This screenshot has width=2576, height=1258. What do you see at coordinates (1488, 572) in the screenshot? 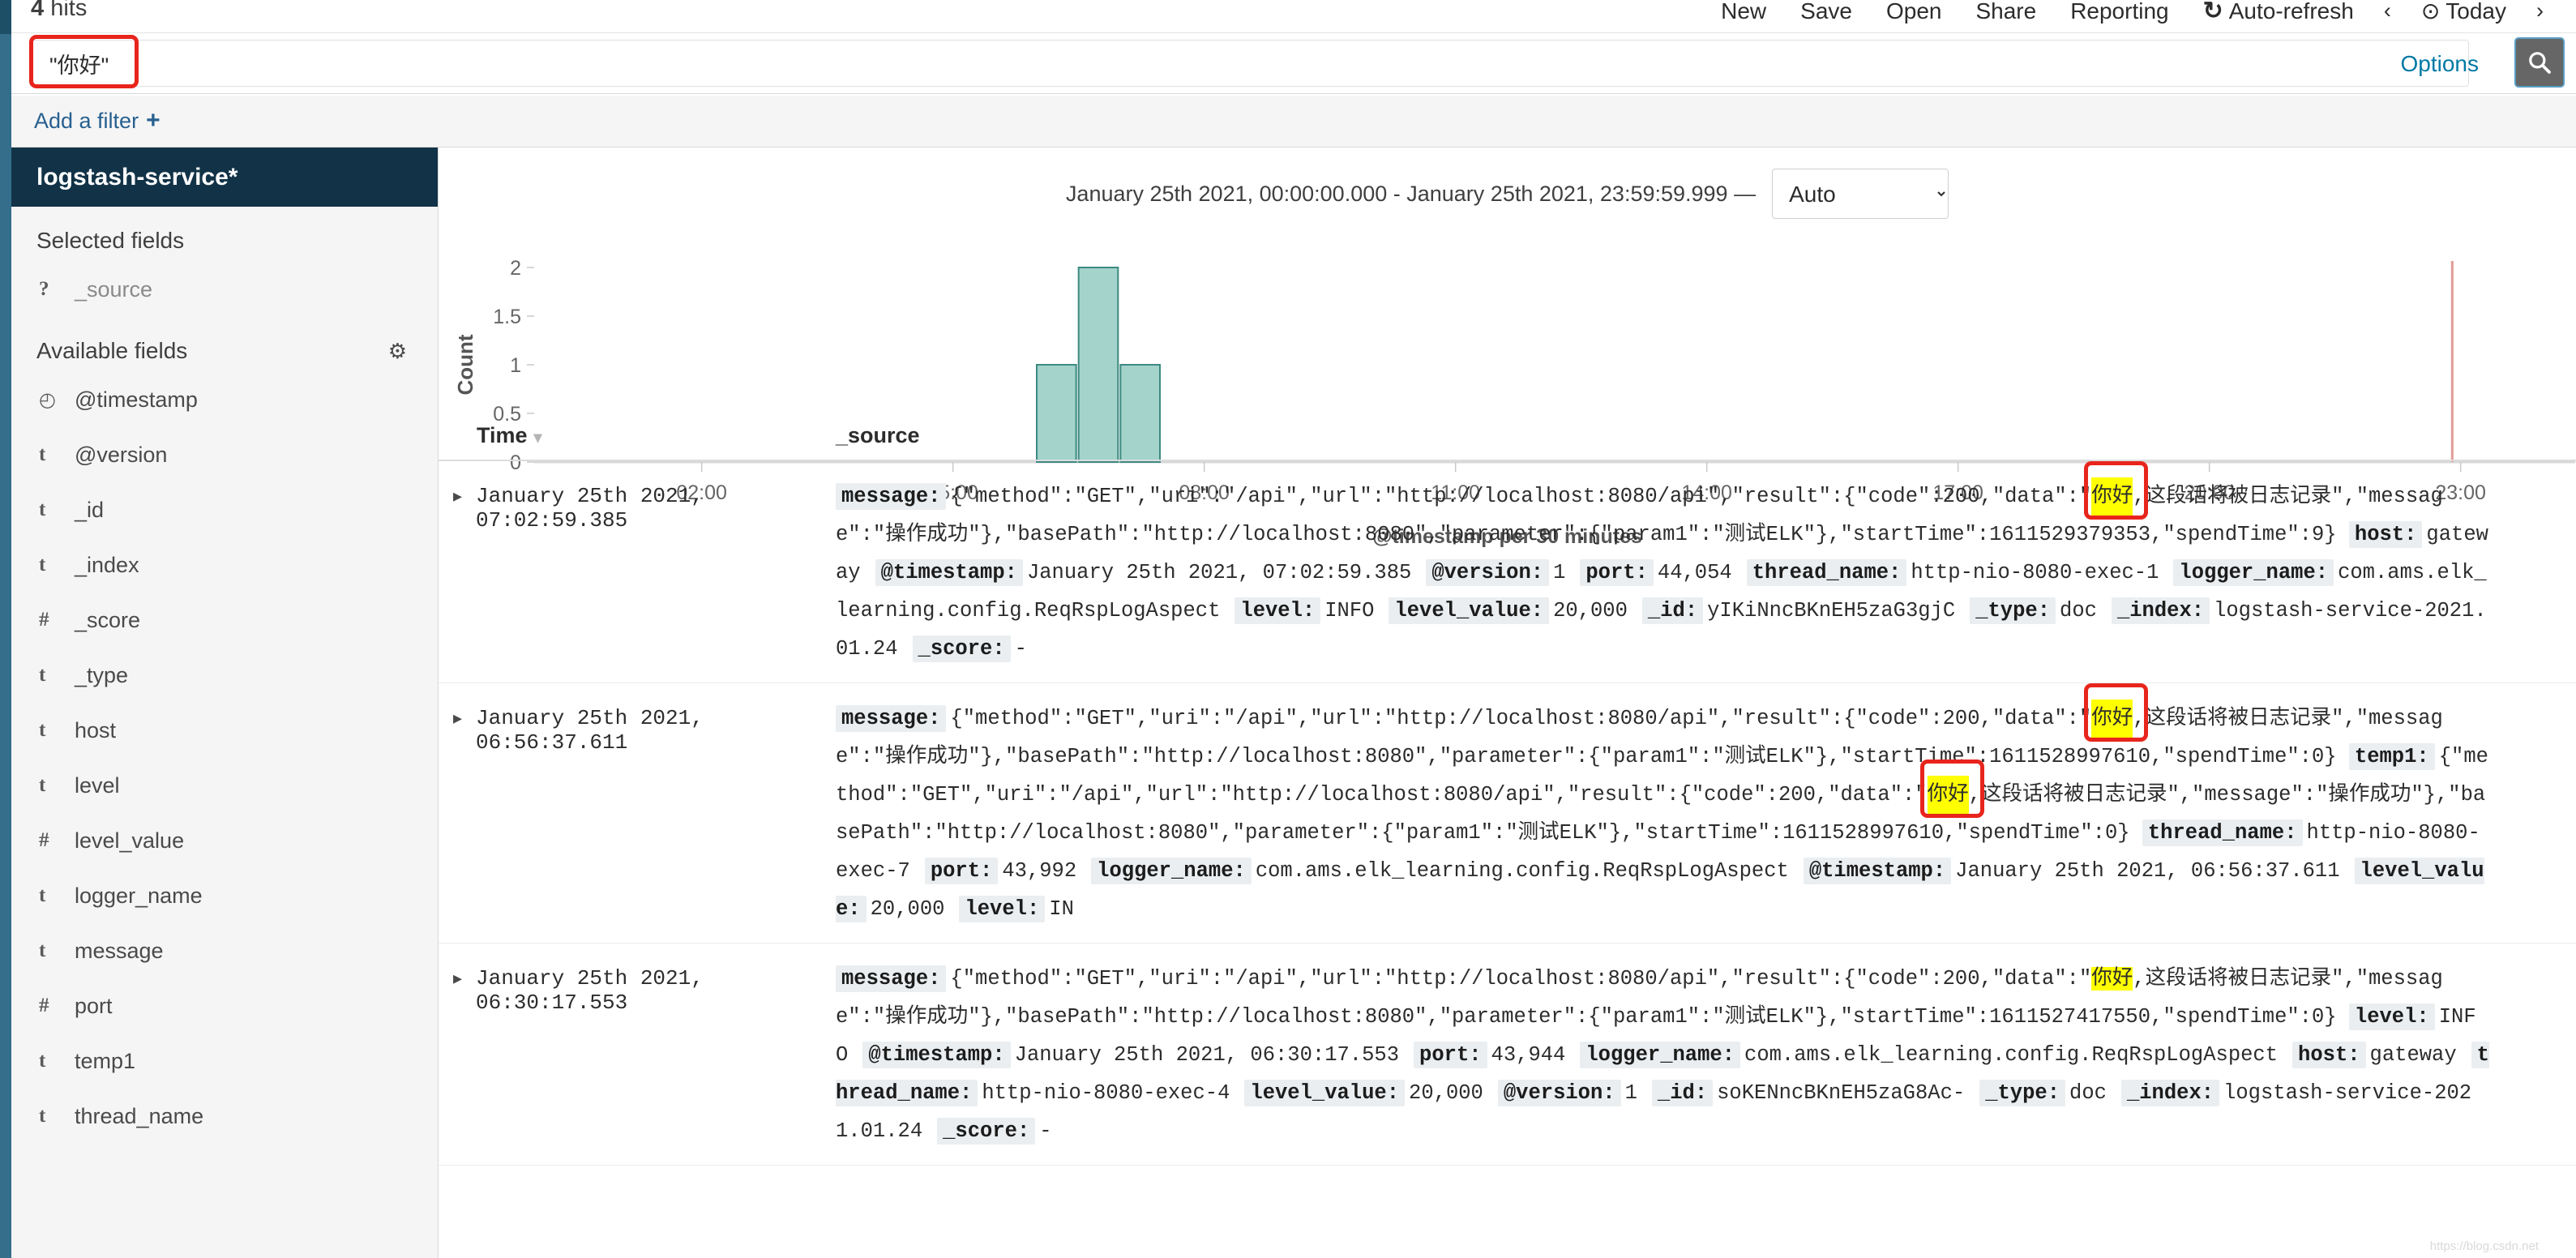
I see `field-key: @version:` at bounding box center [1488, 572].